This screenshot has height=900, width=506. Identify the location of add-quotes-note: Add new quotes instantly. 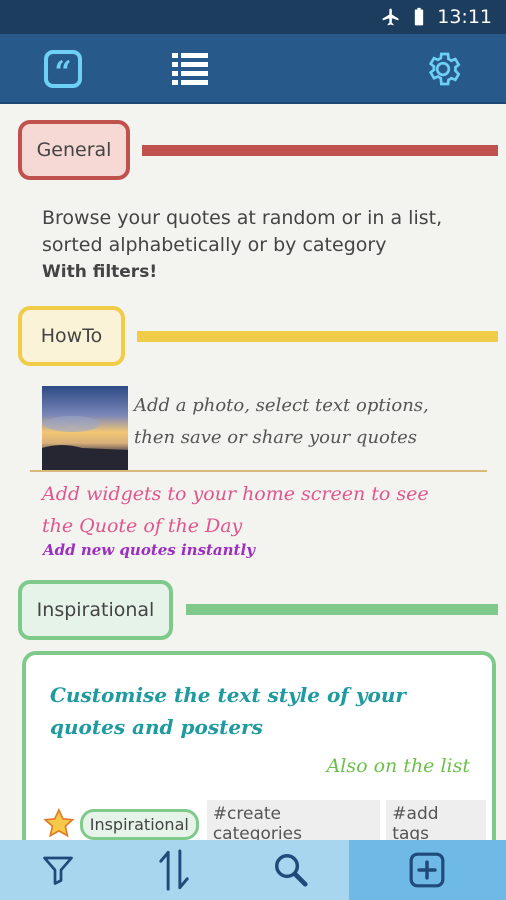
(149, 550).